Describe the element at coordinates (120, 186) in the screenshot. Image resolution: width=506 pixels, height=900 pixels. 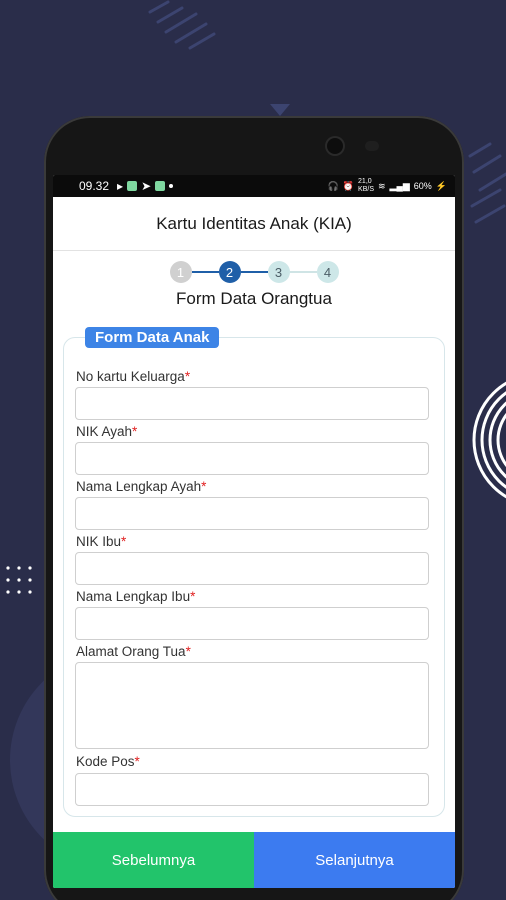
I see `play-icon: ▸` at that location.